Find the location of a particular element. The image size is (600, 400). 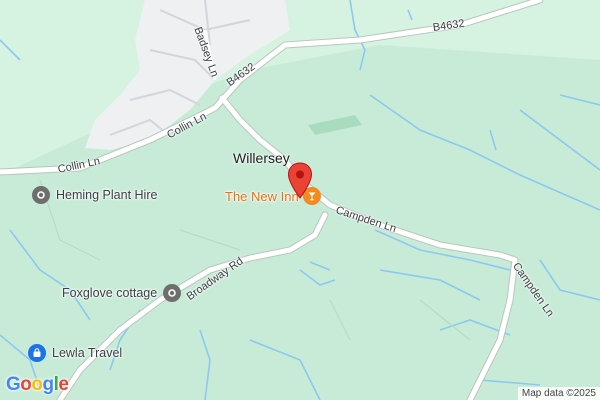

poi-label: Foxglove cottage is located at coordinates (110, 293).